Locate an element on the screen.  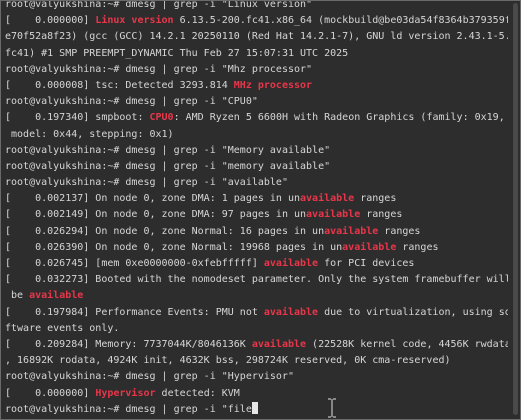
scrollbar-thumb is located at coordinates (515, 209).